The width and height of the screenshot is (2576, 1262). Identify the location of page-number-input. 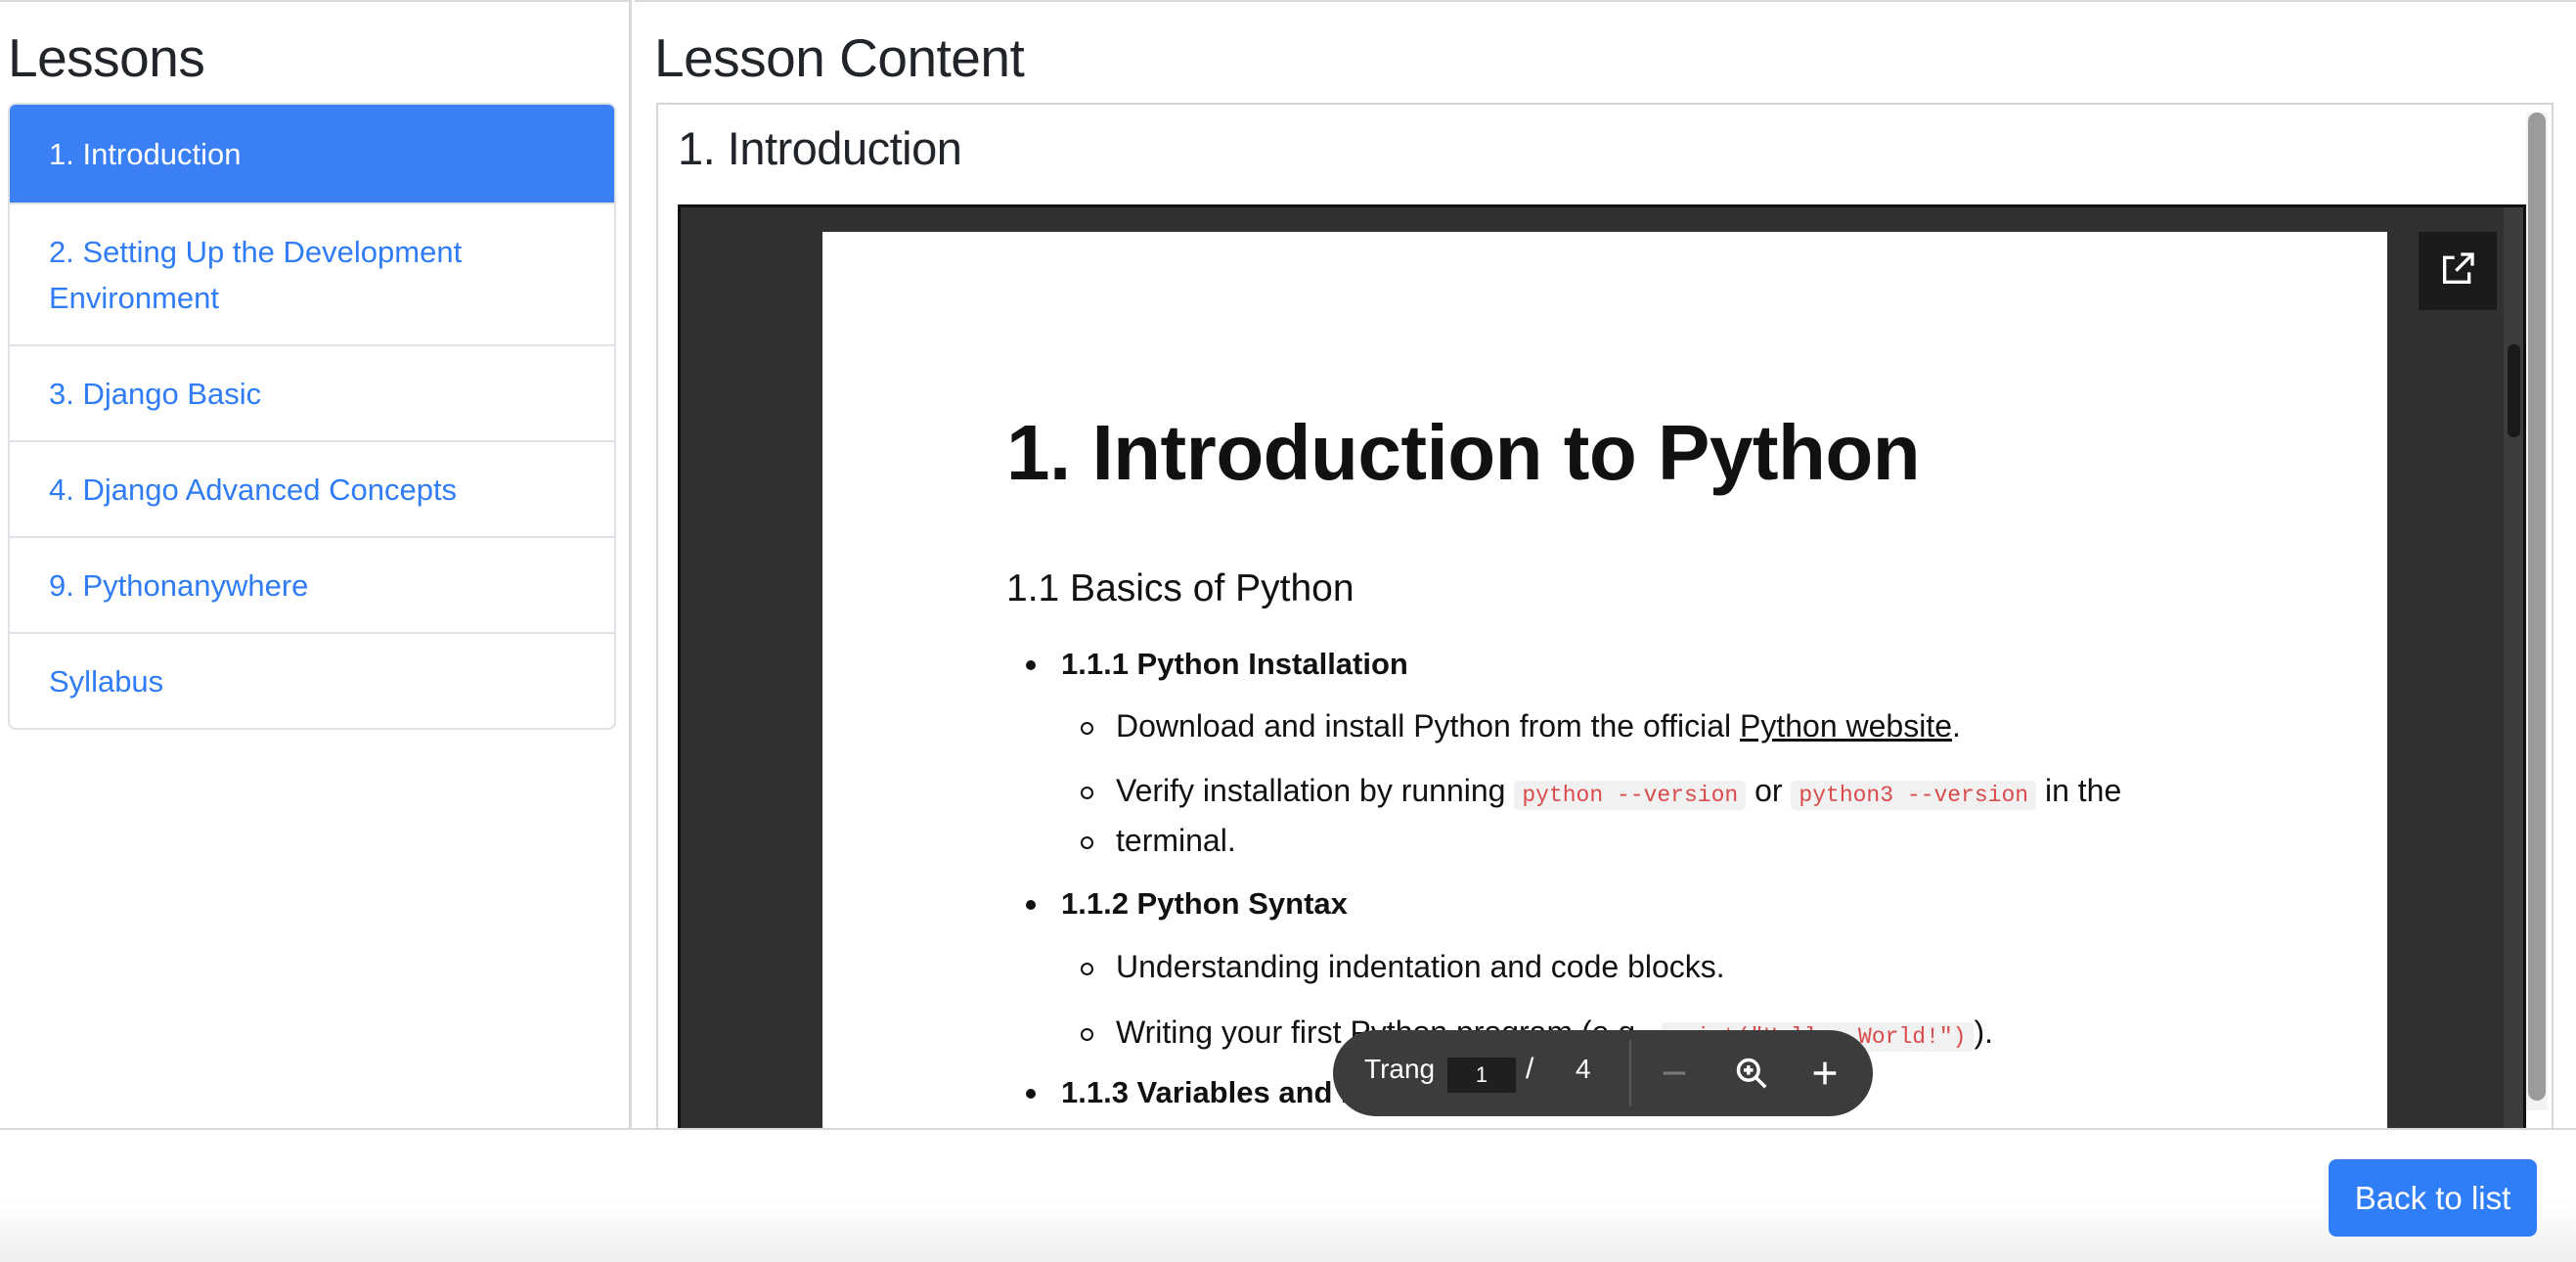
(1481, 1075).